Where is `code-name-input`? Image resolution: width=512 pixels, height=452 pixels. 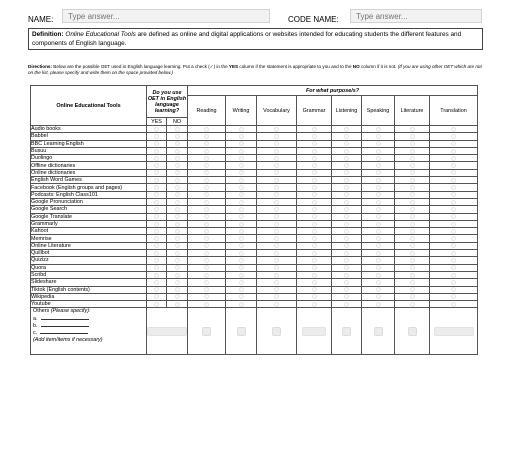 code-name-input is located at coordinates (416, 16).